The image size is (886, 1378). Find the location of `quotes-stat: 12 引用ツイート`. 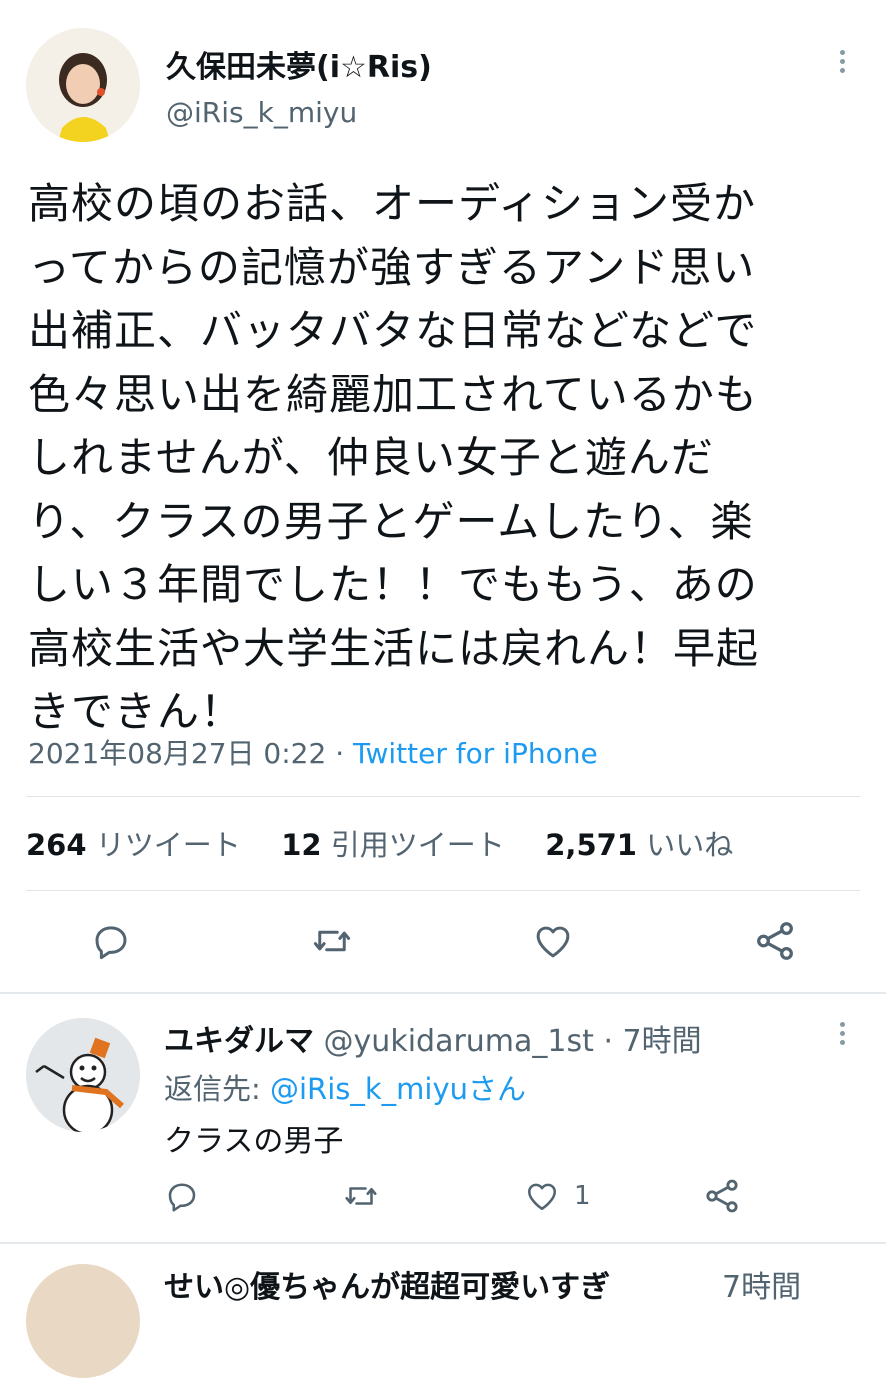

quotes-stat: 12 引用ツイート is located at coordinates (397, 845).